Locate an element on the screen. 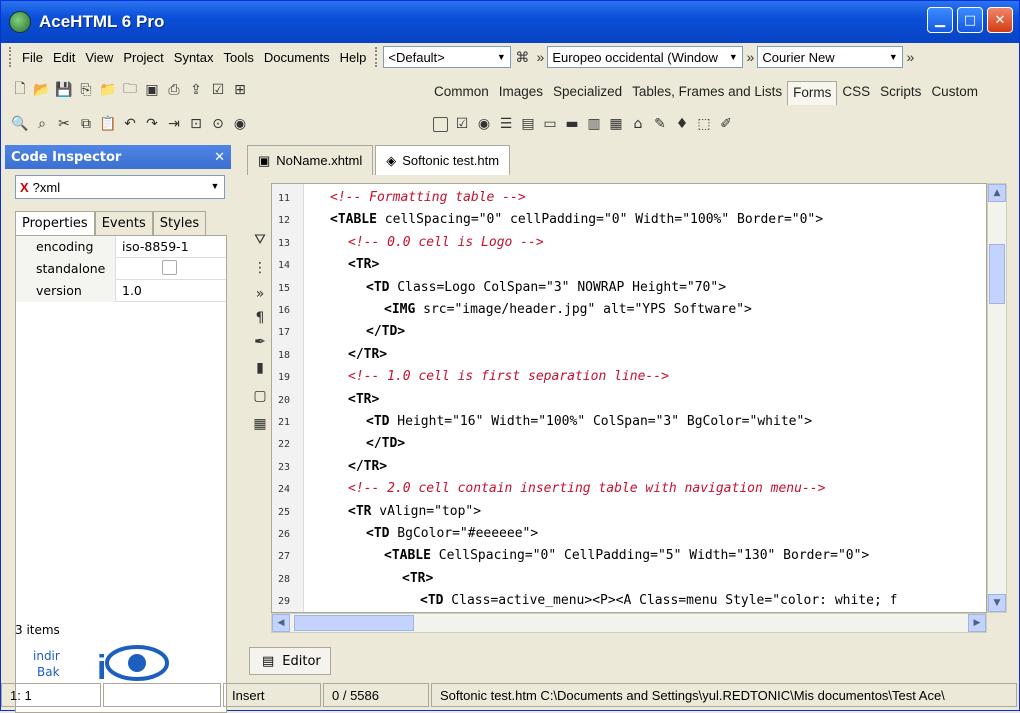 Image resolution: width=1020 pixels, height=713 pixels. undo-icon: ↶ is located at coordinates (130, 124).